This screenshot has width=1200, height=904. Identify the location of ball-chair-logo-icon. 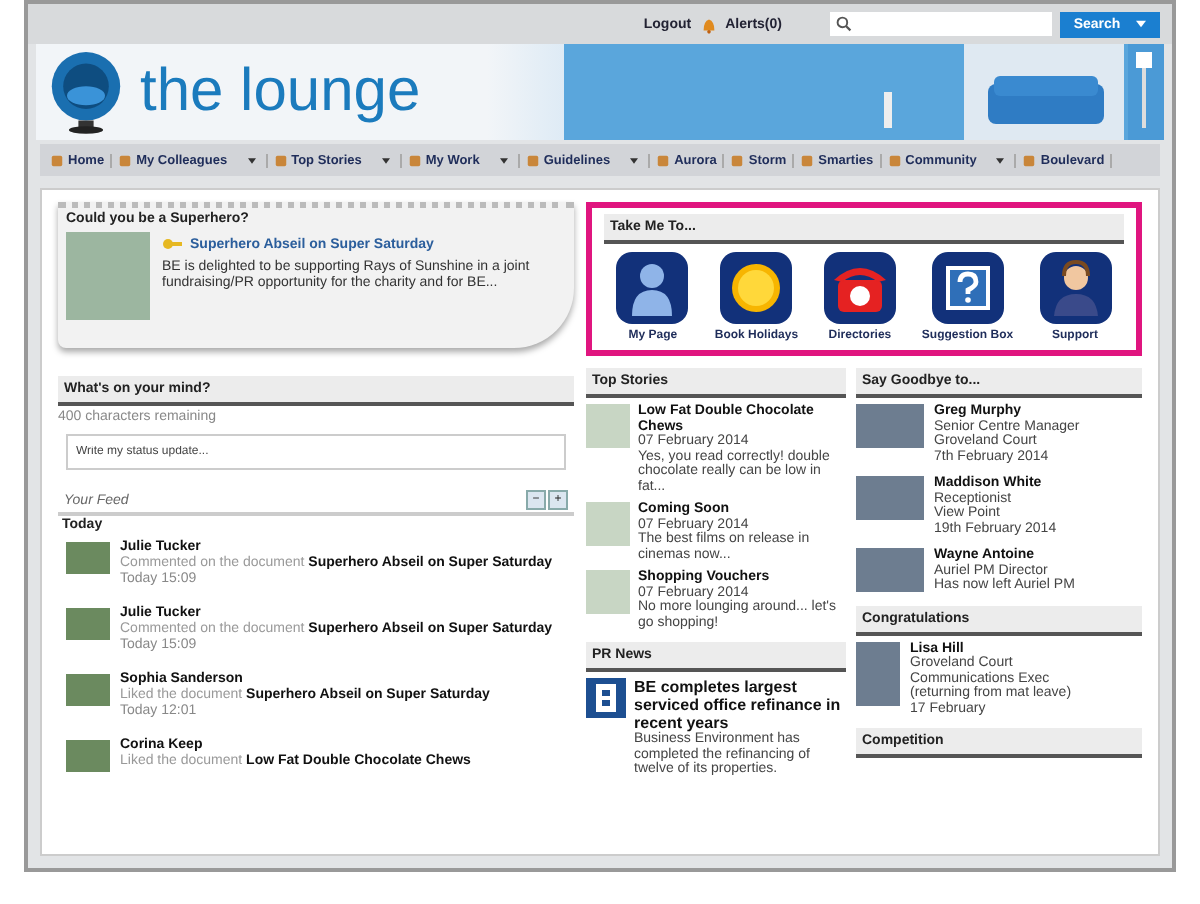
(86, 92).